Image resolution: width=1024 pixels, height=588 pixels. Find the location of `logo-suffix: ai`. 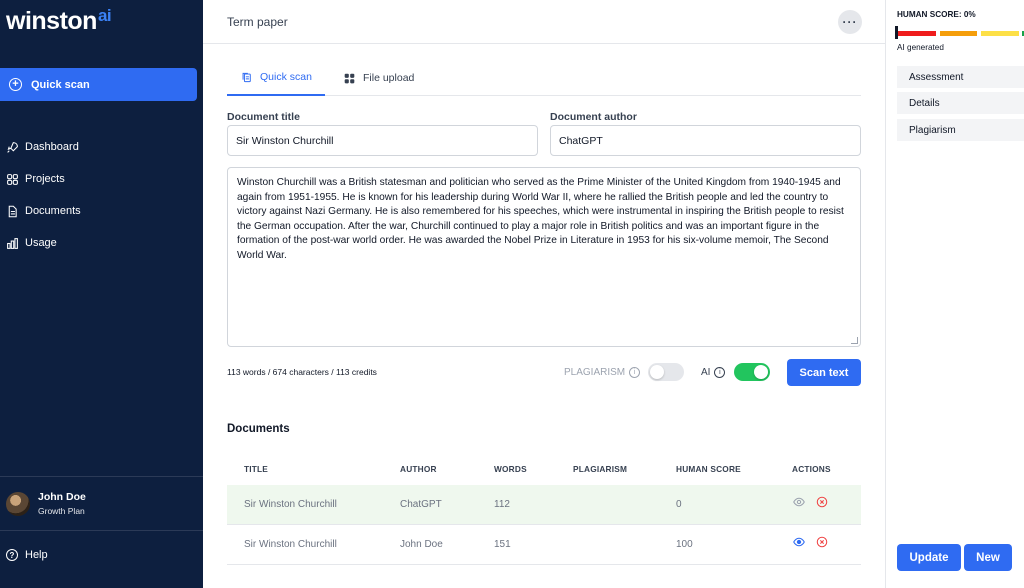

logo-suffix: ai is located at coordinates (104, 15).